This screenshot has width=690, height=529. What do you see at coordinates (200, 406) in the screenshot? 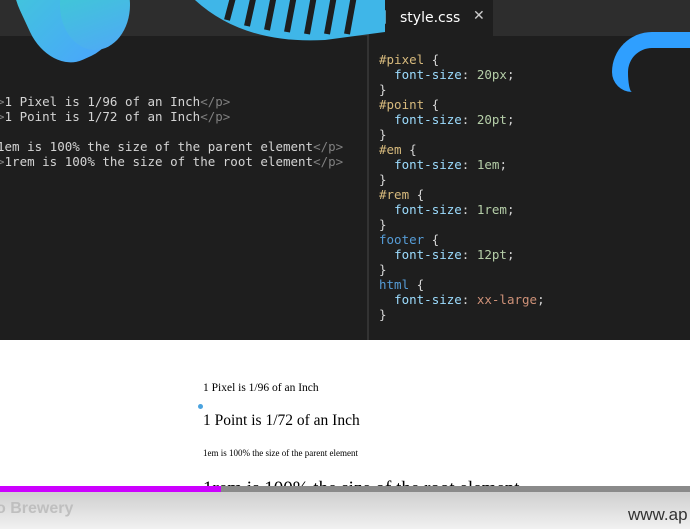
I see `mouse-cursor` at bounding box center [200, 406].